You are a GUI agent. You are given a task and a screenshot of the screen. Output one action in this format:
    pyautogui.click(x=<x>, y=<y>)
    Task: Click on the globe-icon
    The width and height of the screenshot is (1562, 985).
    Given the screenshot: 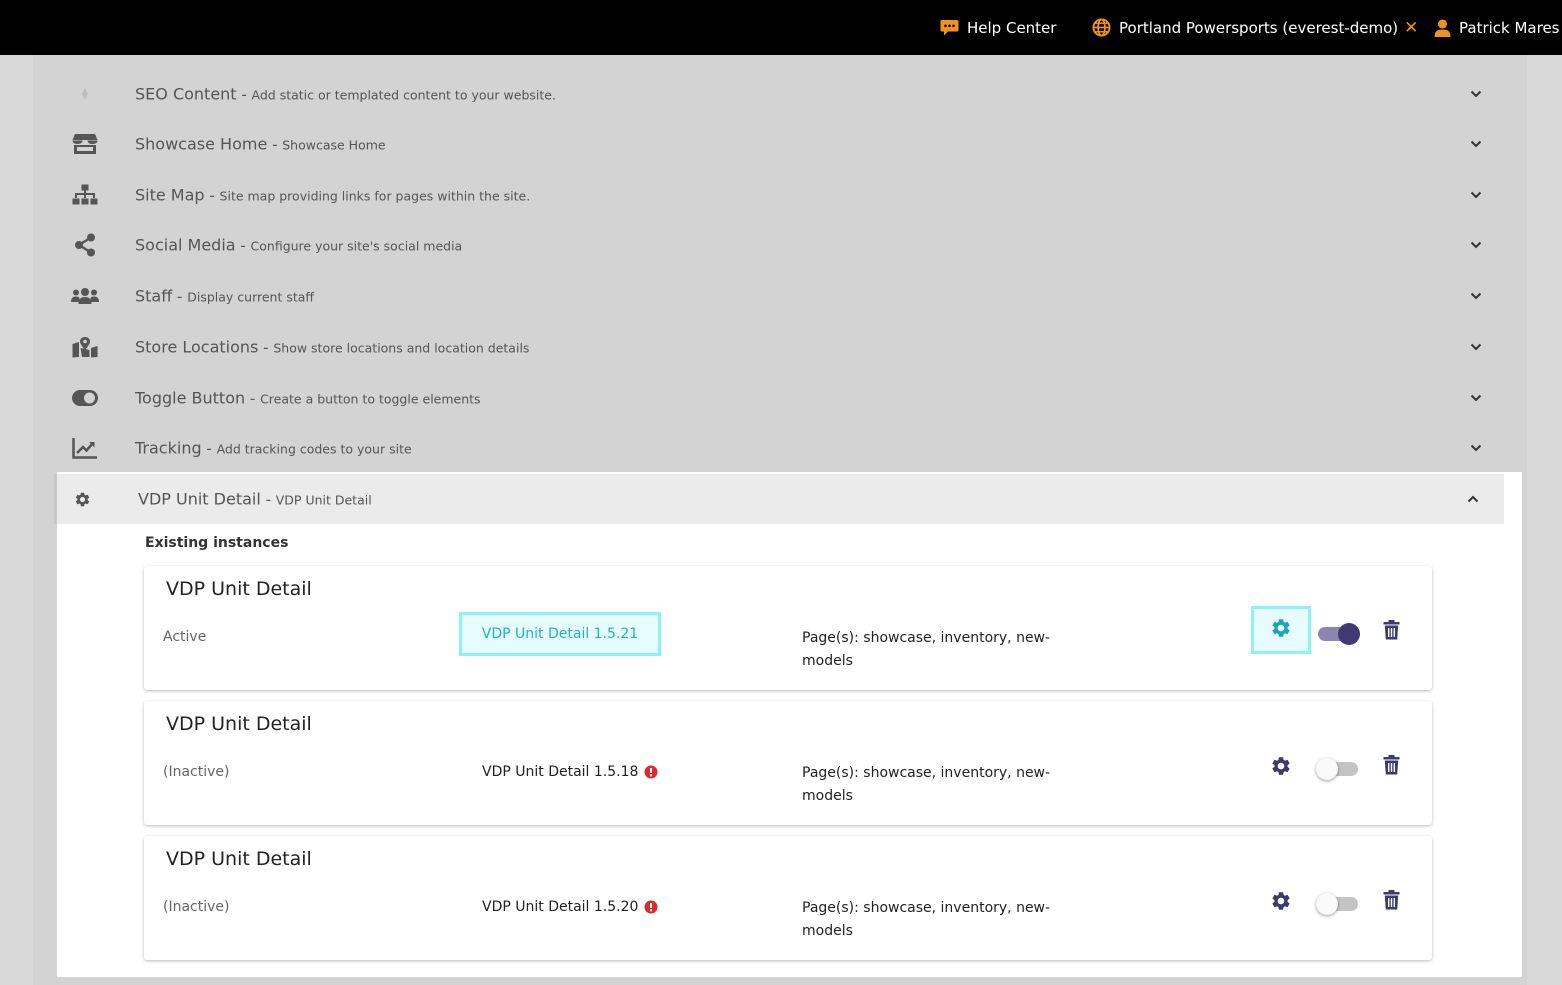 What is the action you would take?
    pyautogui.click(x=1101, y=27)
    